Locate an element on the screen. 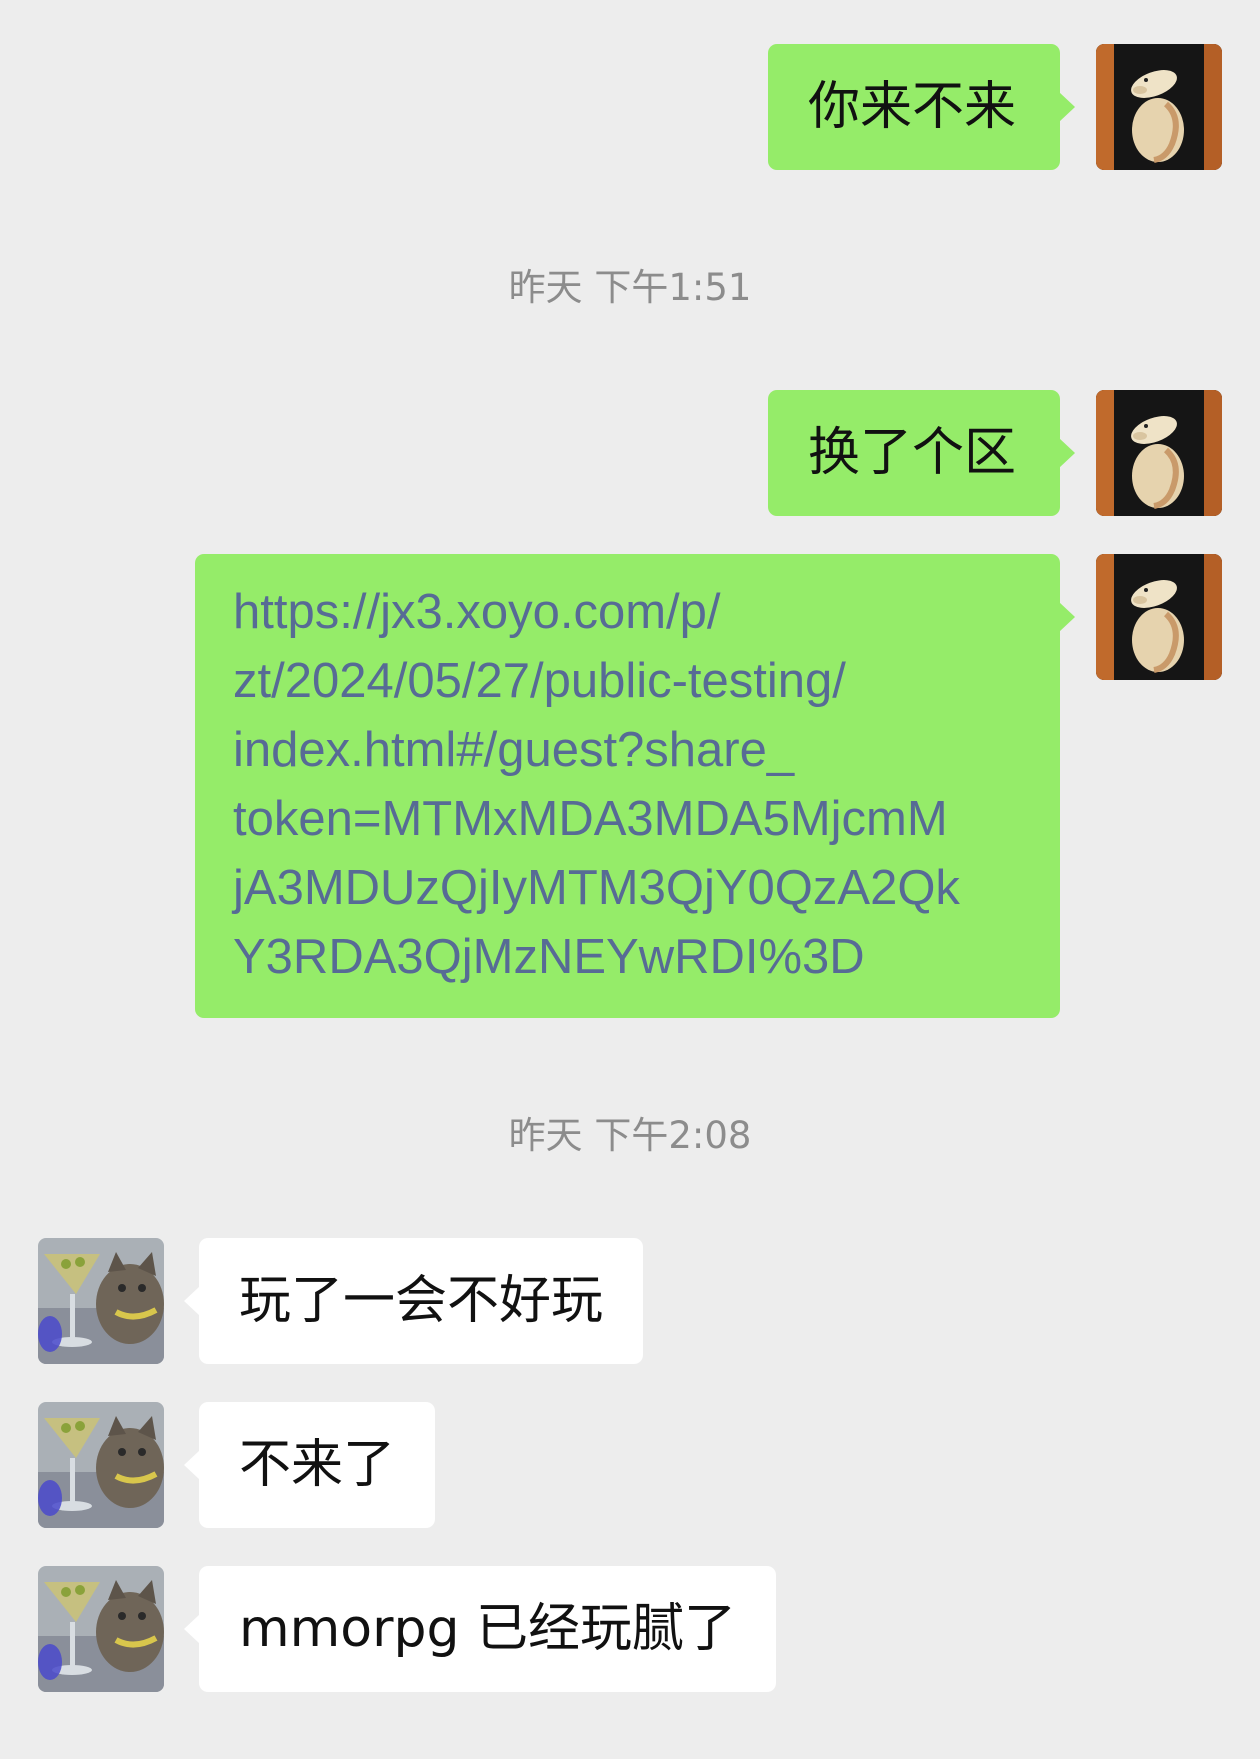  message-bubble-incoming: 玩了一会不好玩 is located at coordinates (413, 1301).